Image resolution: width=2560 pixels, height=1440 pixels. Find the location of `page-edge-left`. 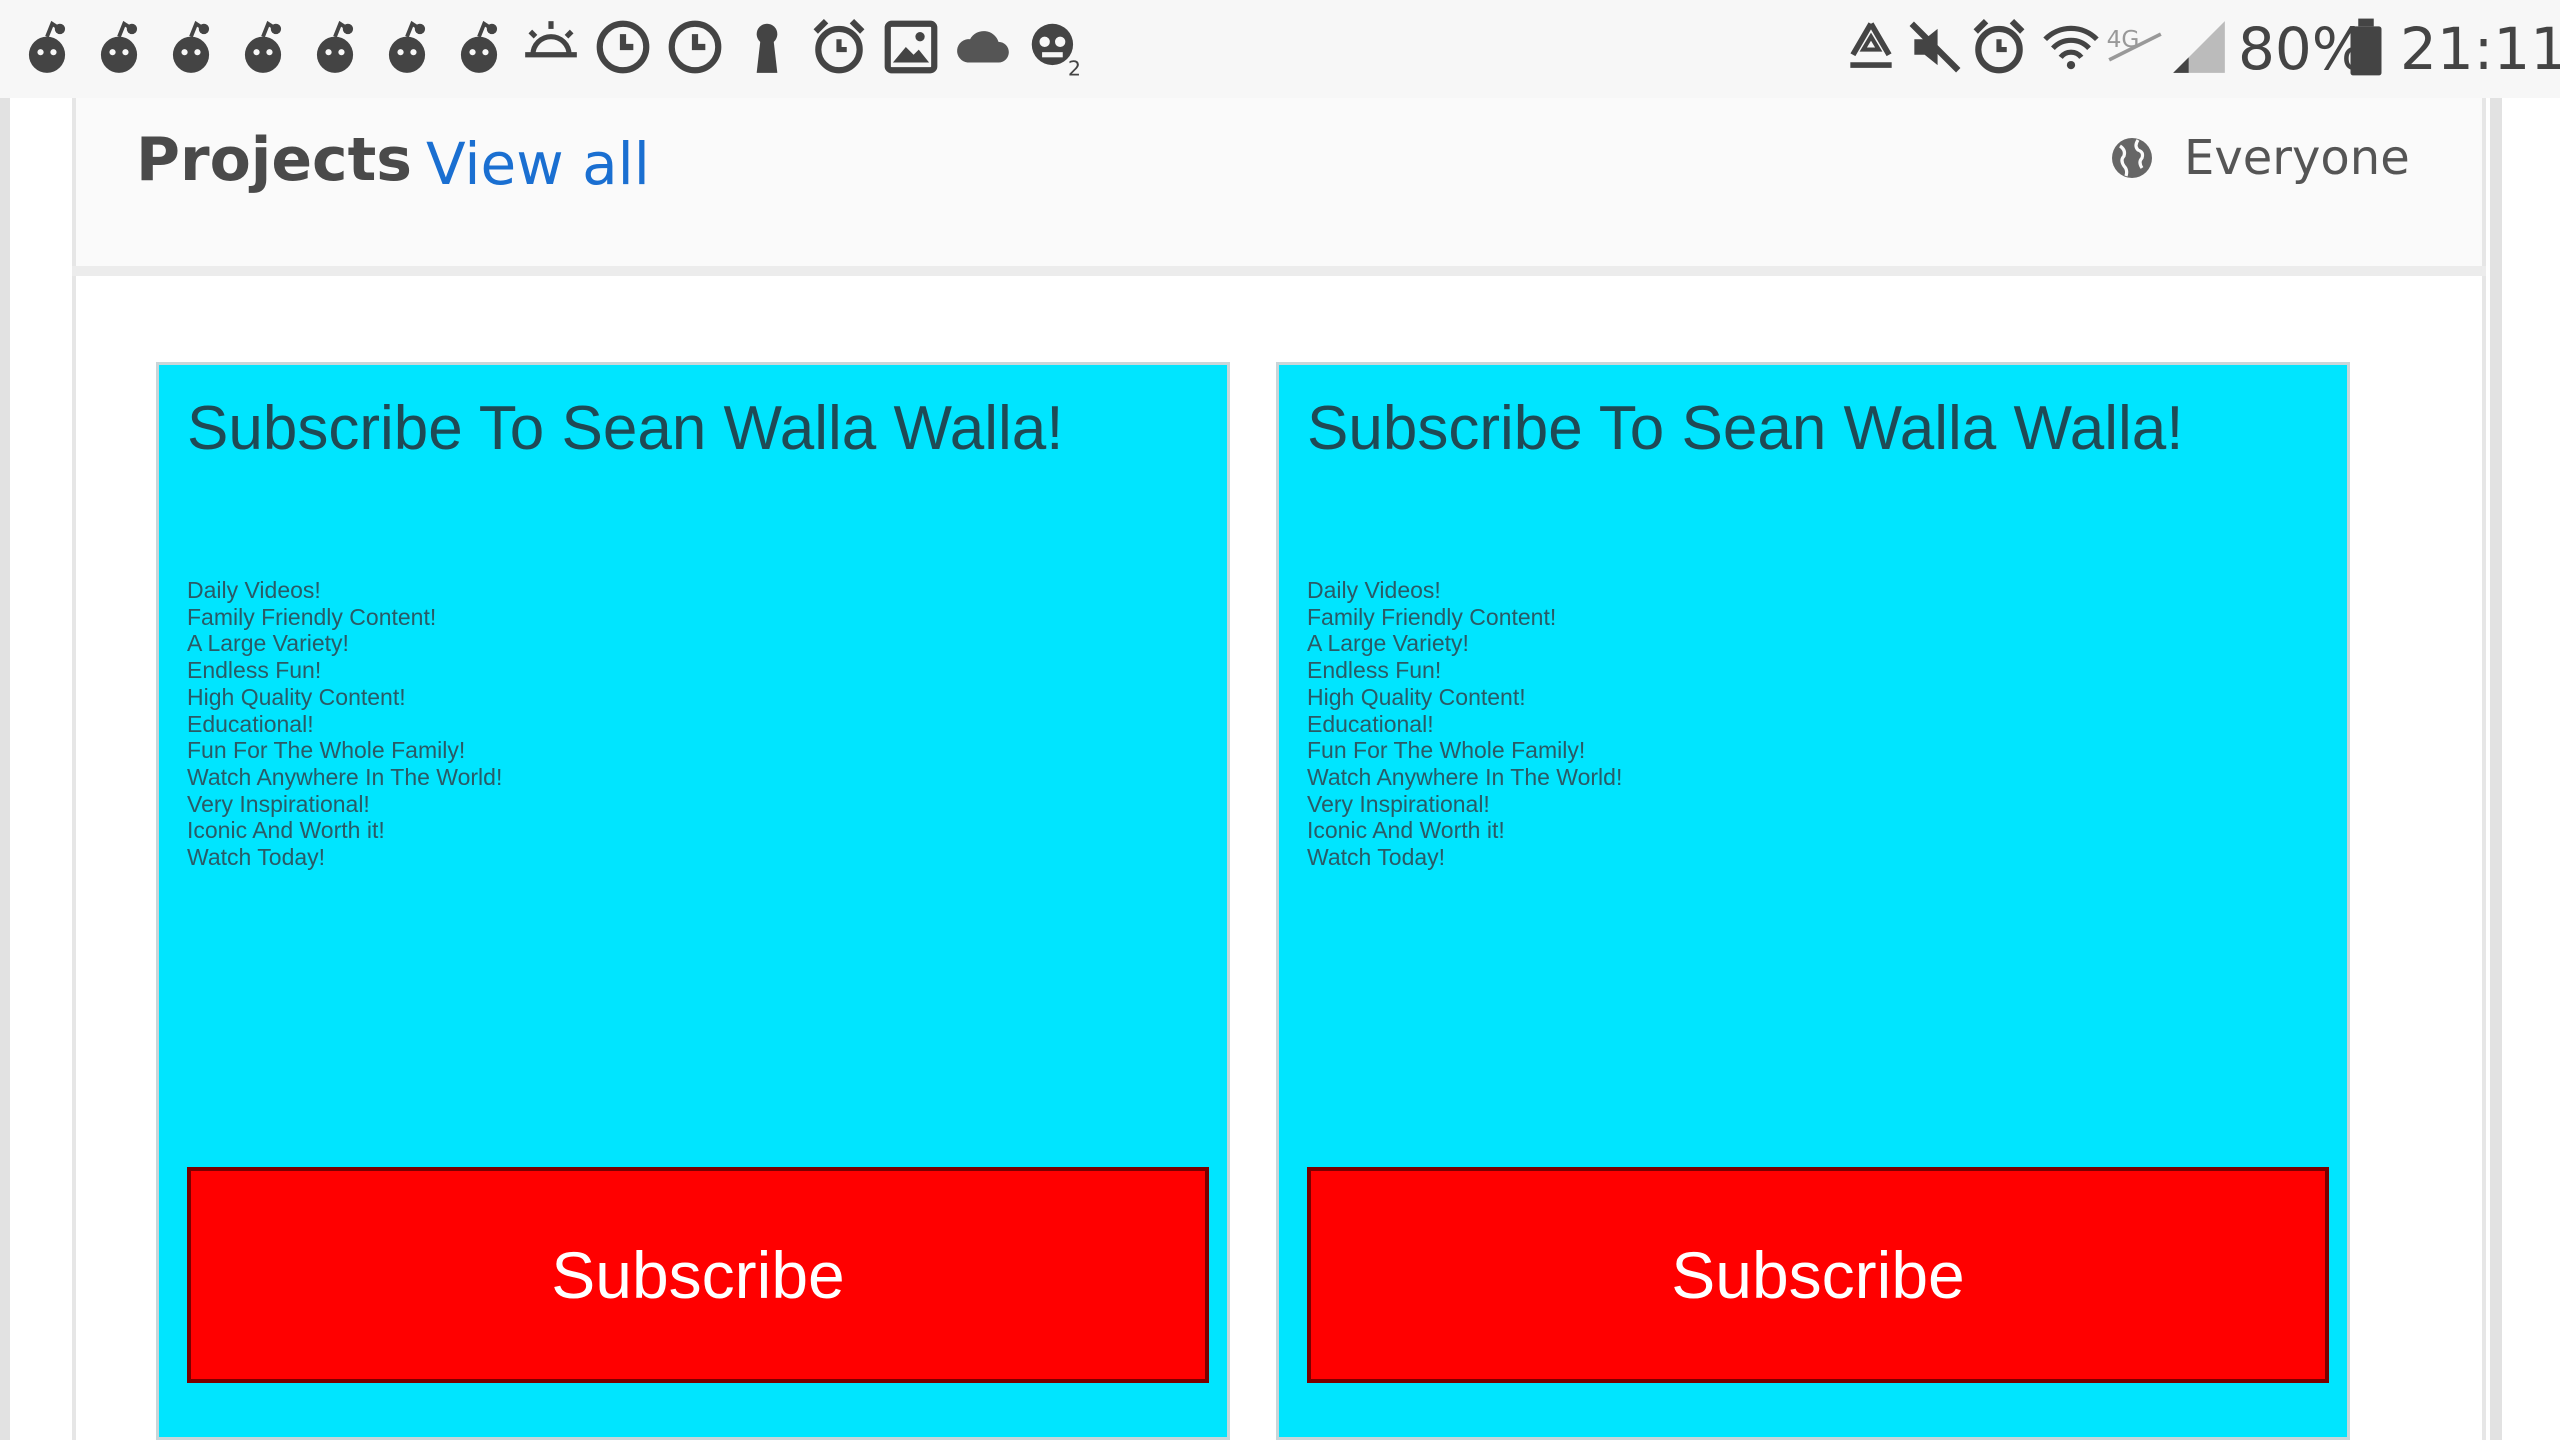

page-edge-left is located at coordinates (5, 769).